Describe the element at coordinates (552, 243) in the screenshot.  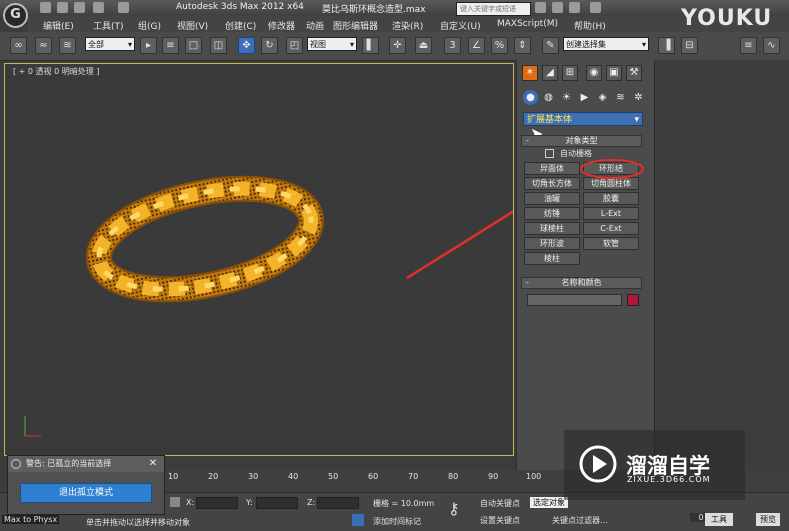
I see `ring-wave-button: 环形波` at that location.